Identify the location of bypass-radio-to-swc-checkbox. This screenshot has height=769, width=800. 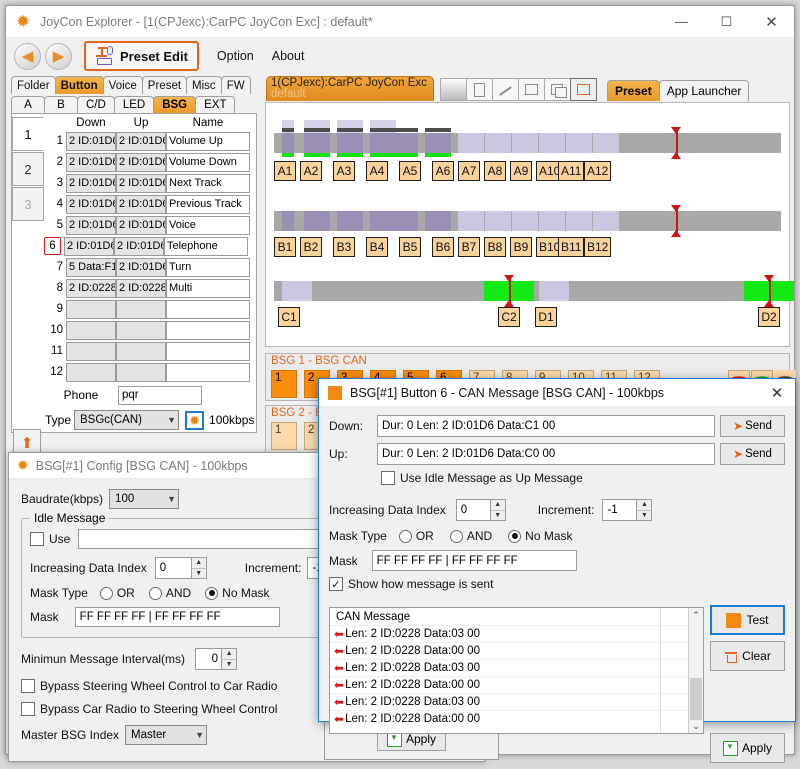
(28, 709).